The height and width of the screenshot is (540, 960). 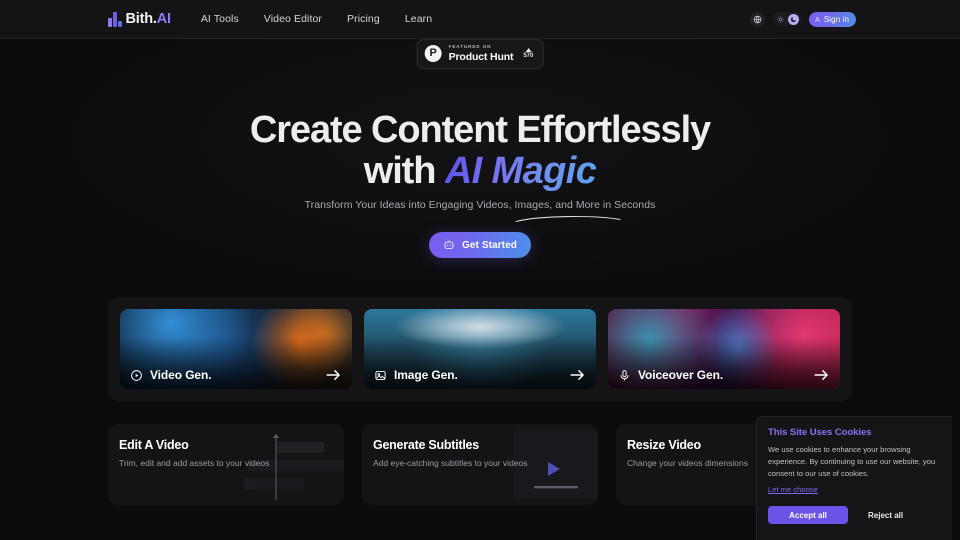 I want to click on video-gen-label: Video Gen., so click(x=181, y=375).